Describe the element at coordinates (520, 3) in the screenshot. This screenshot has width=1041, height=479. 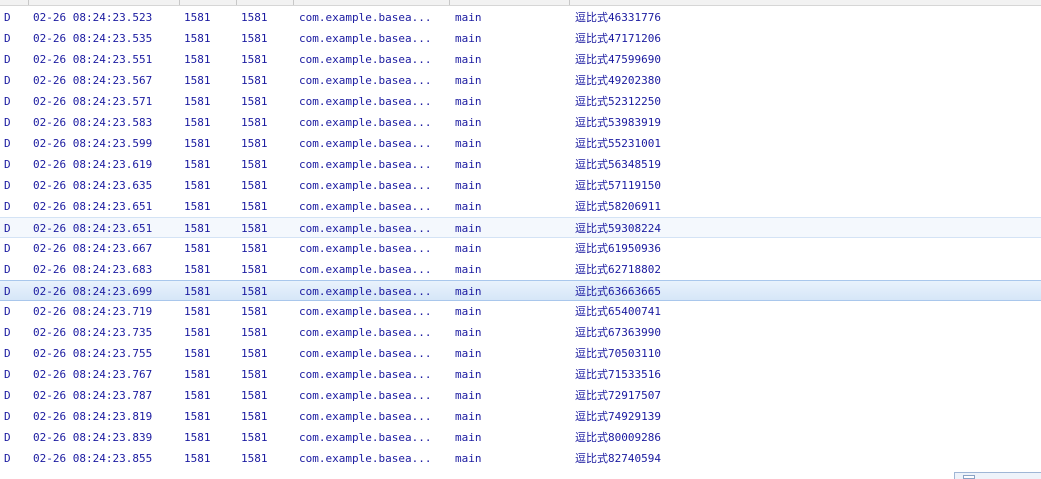
I see `column-header-strip` at that location.